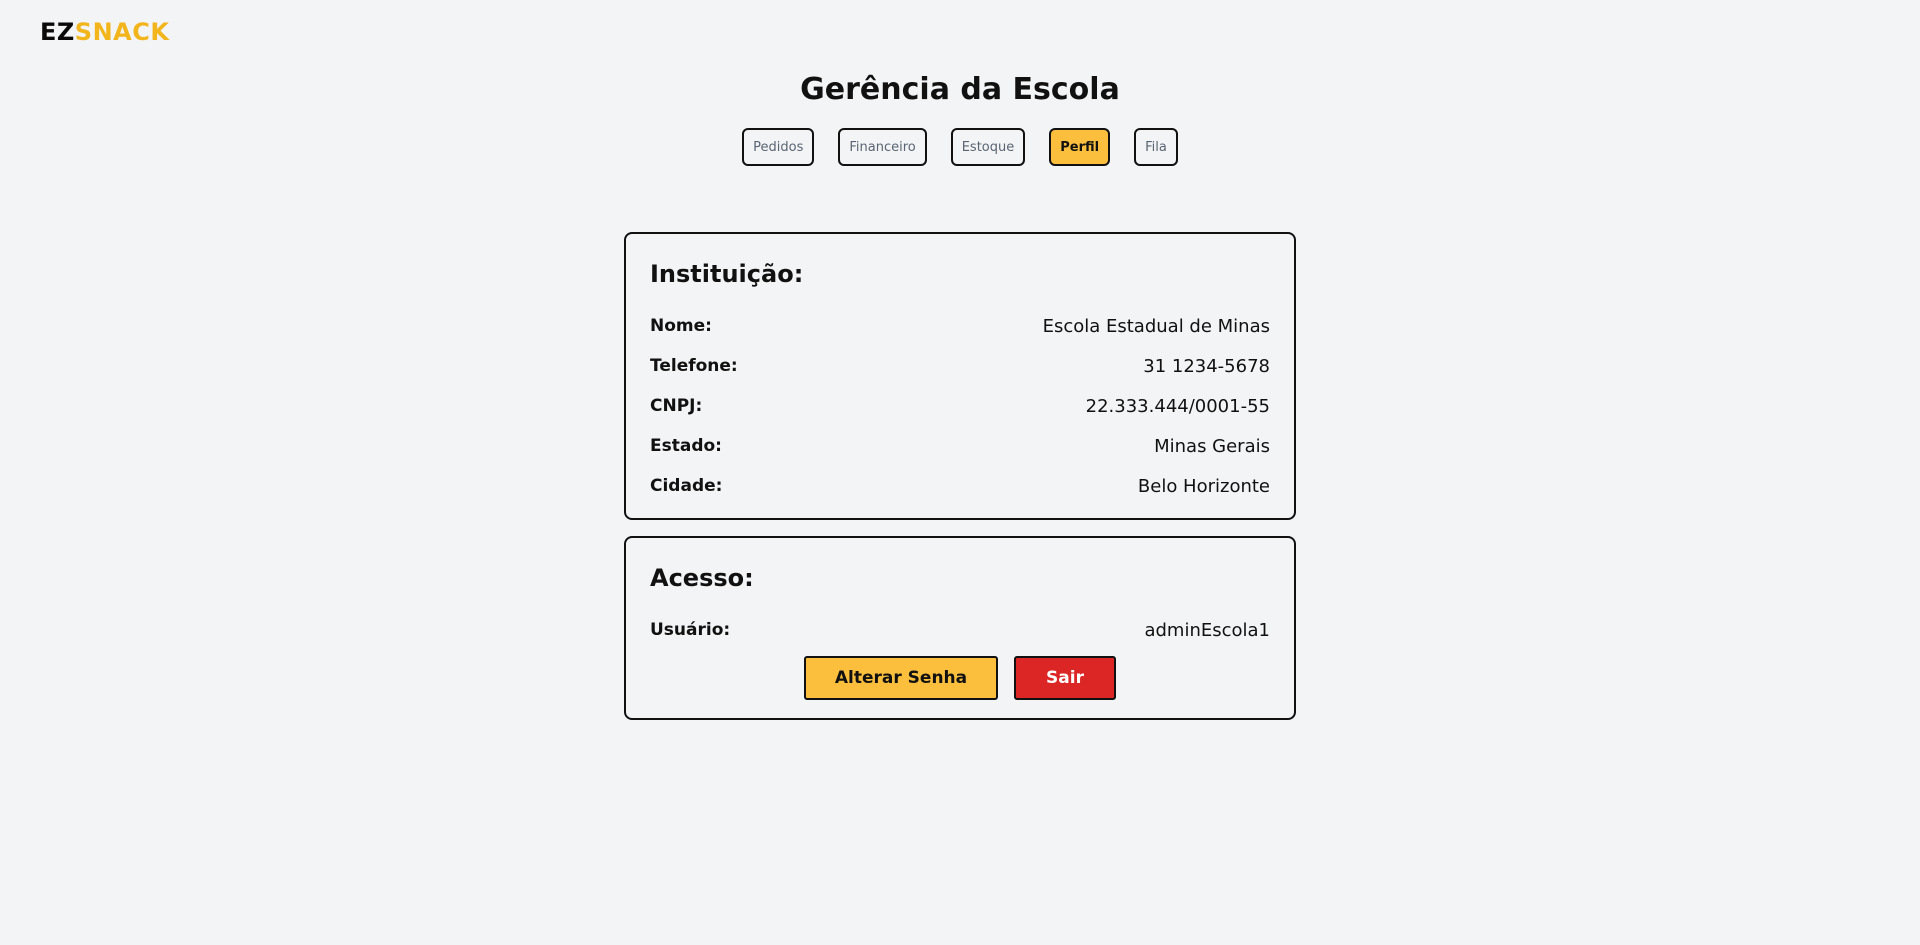 The width and height of the screenshot is (1920, 945). Describe the element at coordinates (727, 274) in the screenshot. I see `institution-title: Instituição:` at that location.